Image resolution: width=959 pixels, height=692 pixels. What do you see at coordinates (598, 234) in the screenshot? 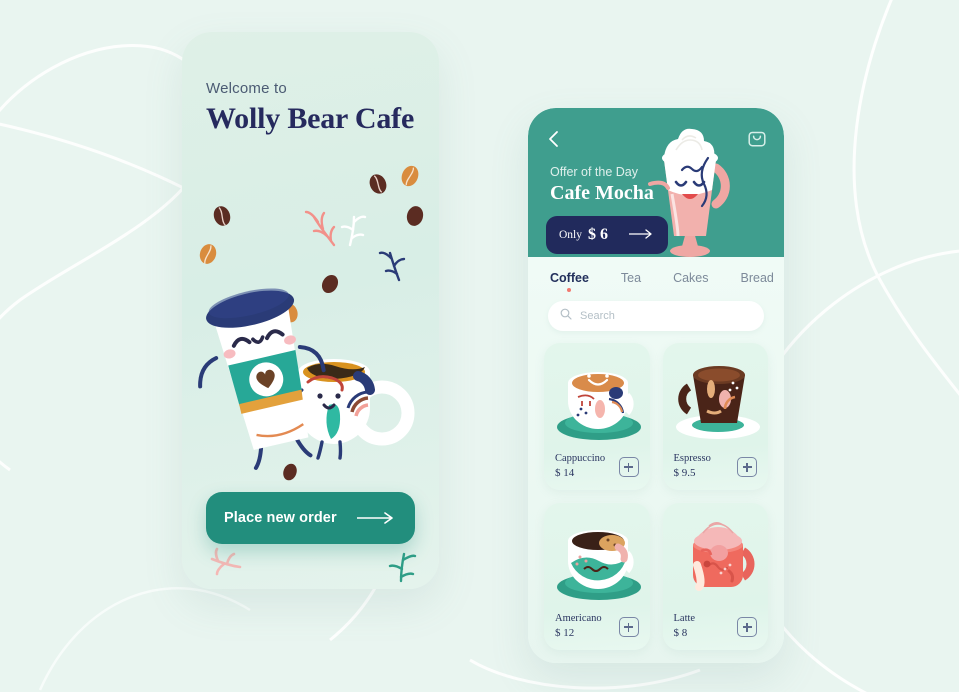
I see `offer-price-value: $ 6` at bounding box center [598, 234].